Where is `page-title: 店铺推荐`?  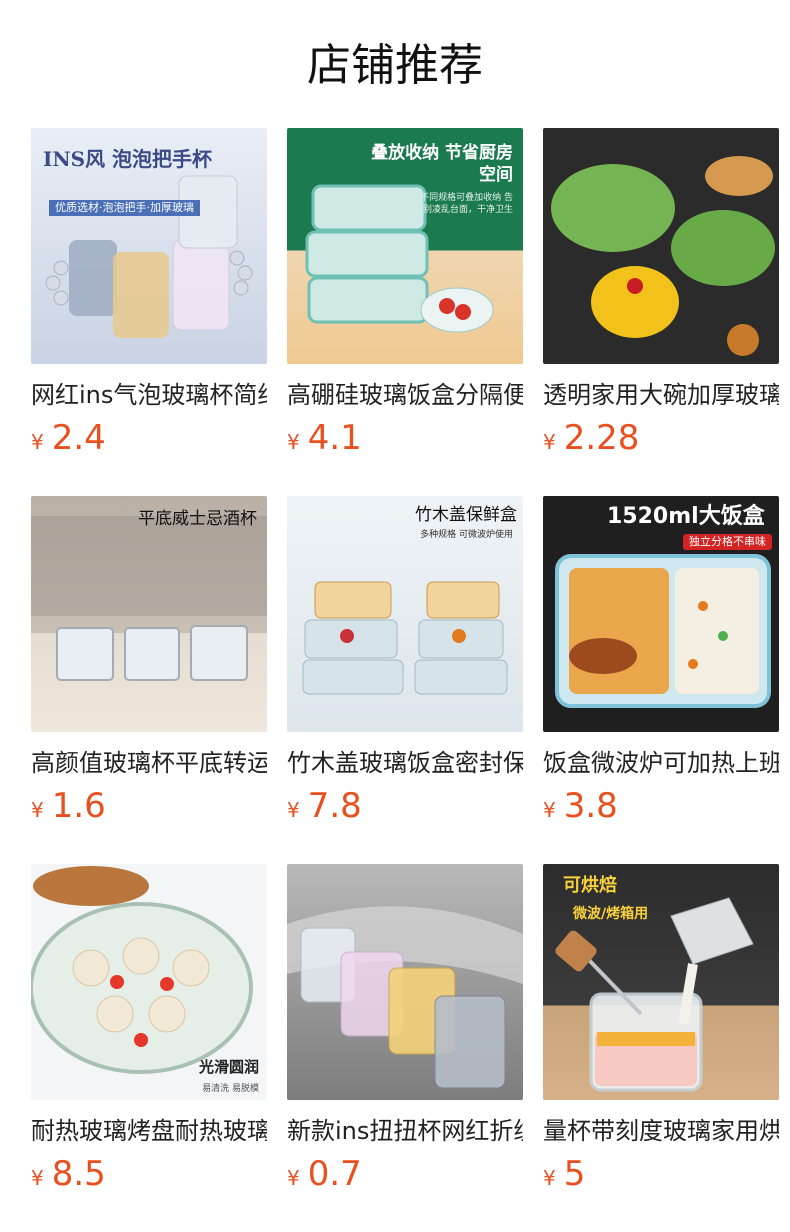 page-title: 店铺推荐 is located at coordinates (395, 65).